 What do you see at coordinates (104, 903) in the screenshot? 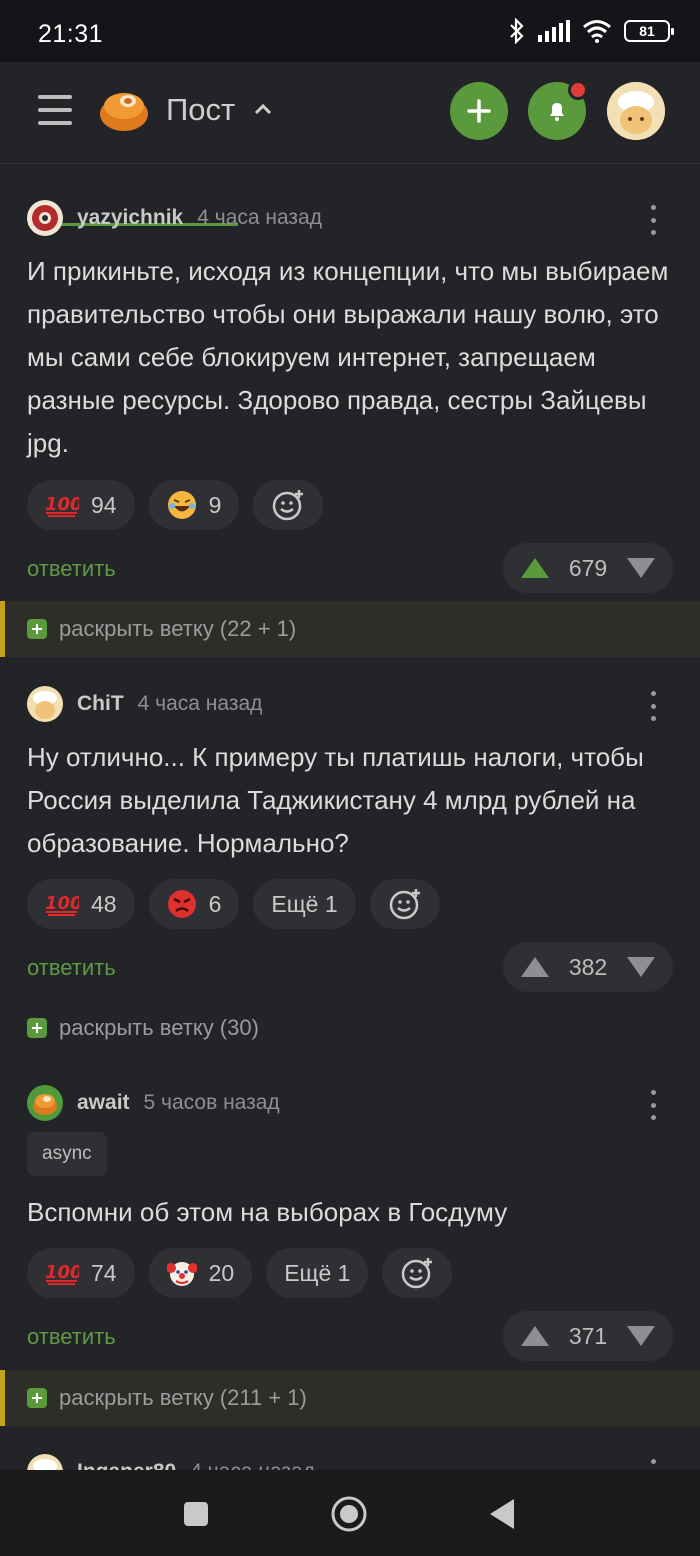
I see `reaction-count: 48` at bounding box center [104, 903].